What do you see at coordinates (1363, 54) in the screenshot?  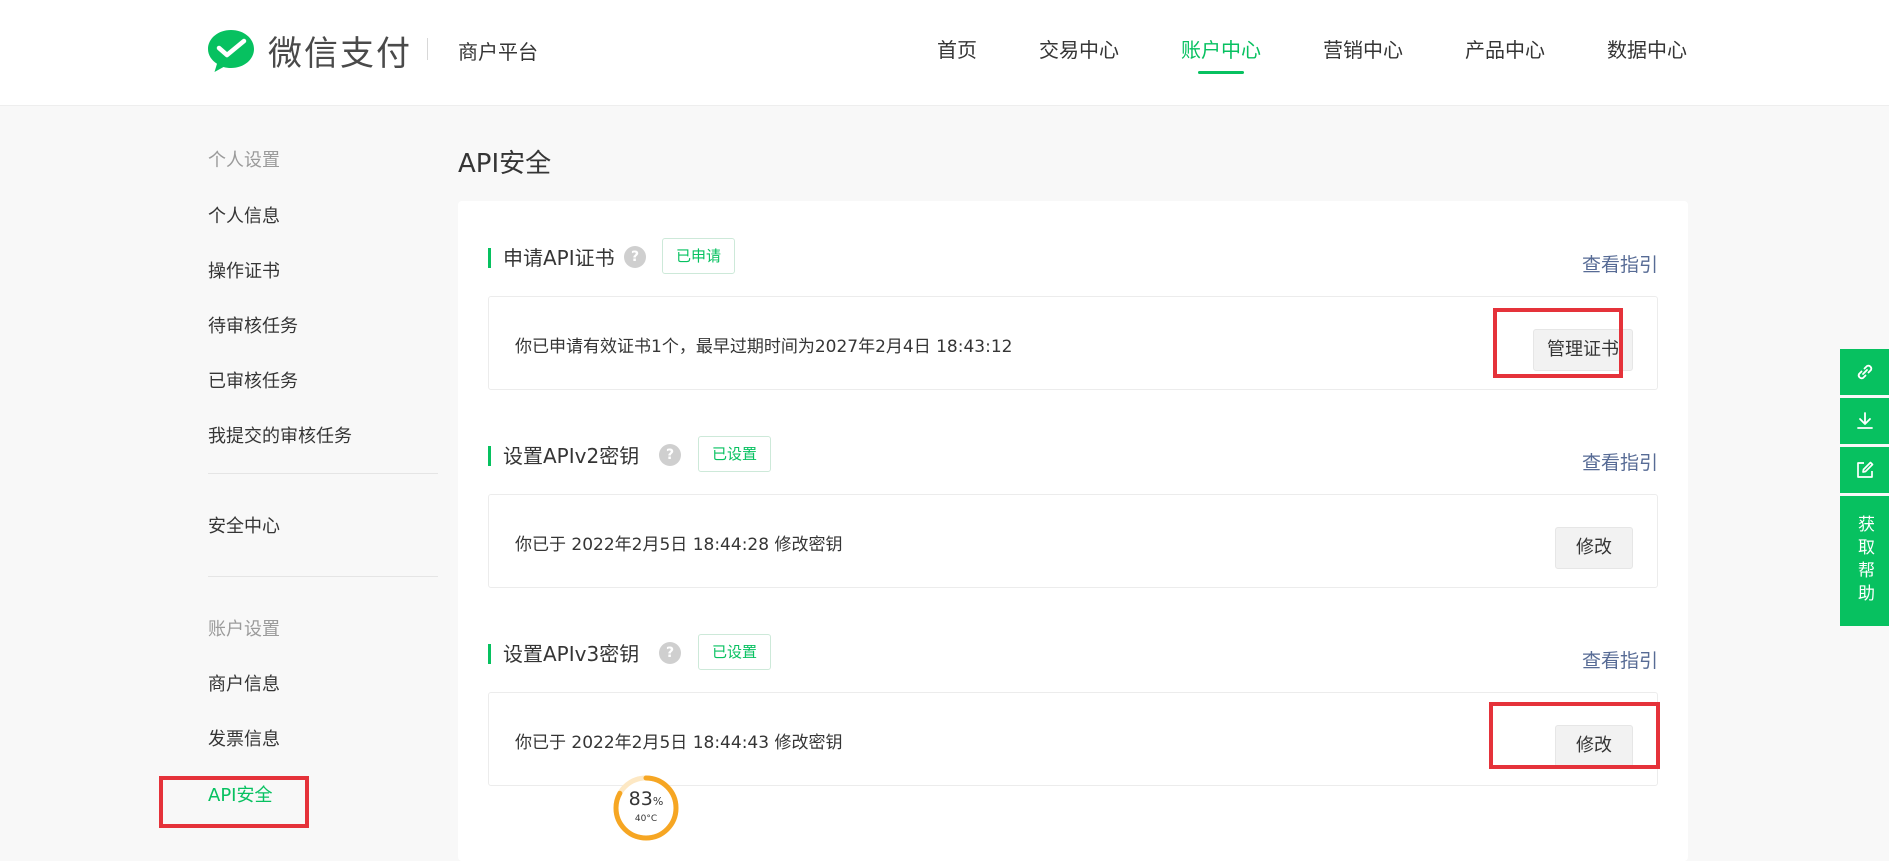 I see `nav-marketing-center: 营销中心` at bounding box center [1363, 54].